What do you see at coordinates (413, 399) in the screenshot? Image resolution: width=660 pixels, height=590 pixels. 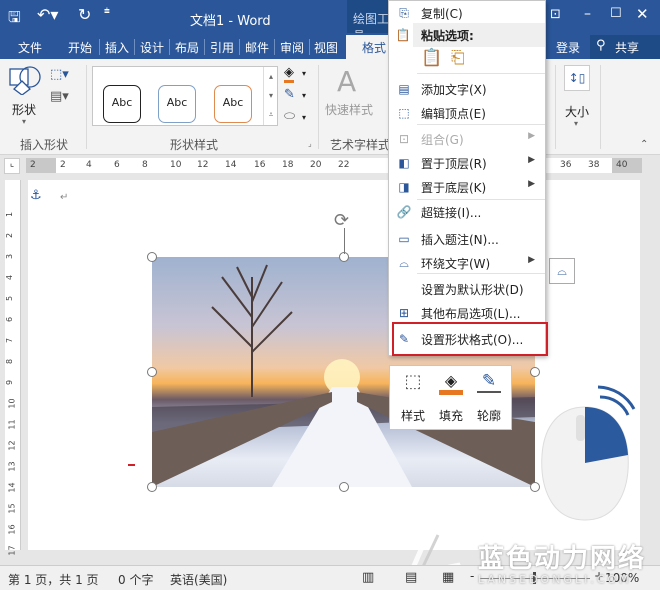 I see `mini-style-button: ⬚ 样式` at bounding box center [413, 399].